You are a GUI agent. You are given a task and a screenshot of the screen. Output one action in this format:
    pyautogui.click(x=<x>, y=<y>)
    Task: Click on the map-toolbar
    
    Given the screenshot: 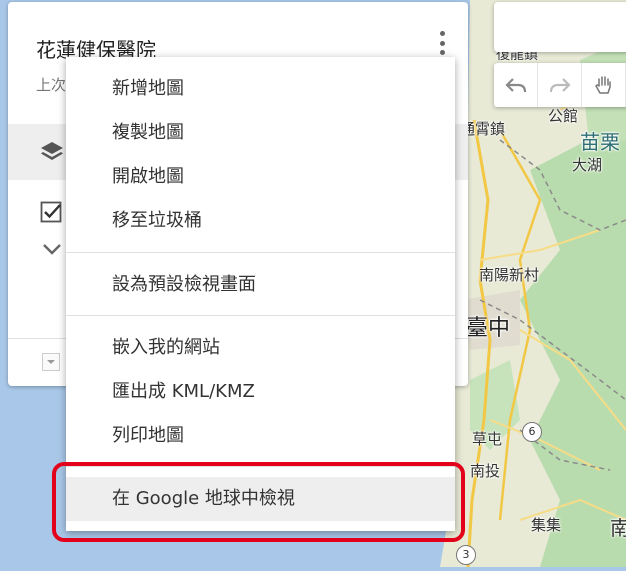 What is the action you would take?
    pyautogui.click(x=560, y=85)
    